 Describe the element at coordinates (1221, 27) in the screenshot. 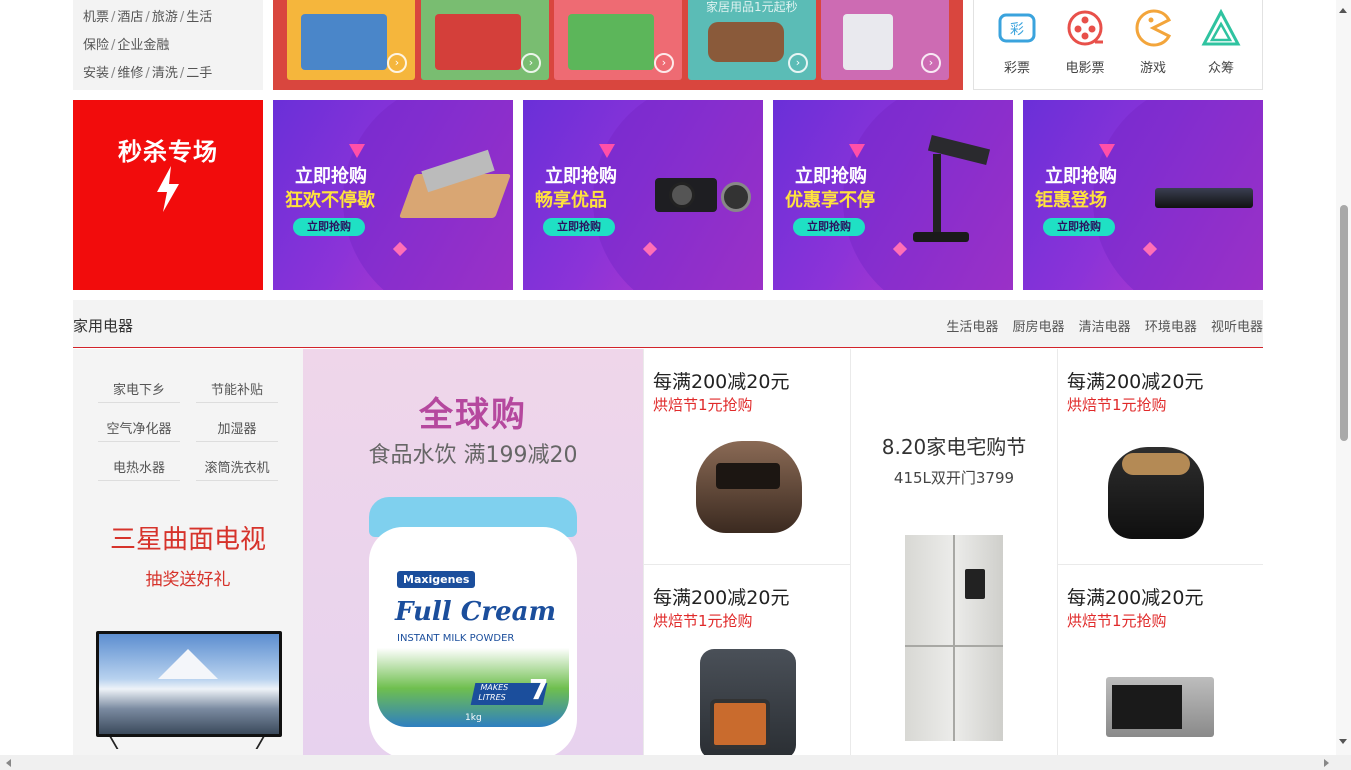

I see `crowdfund-triangle-icon` at that location.